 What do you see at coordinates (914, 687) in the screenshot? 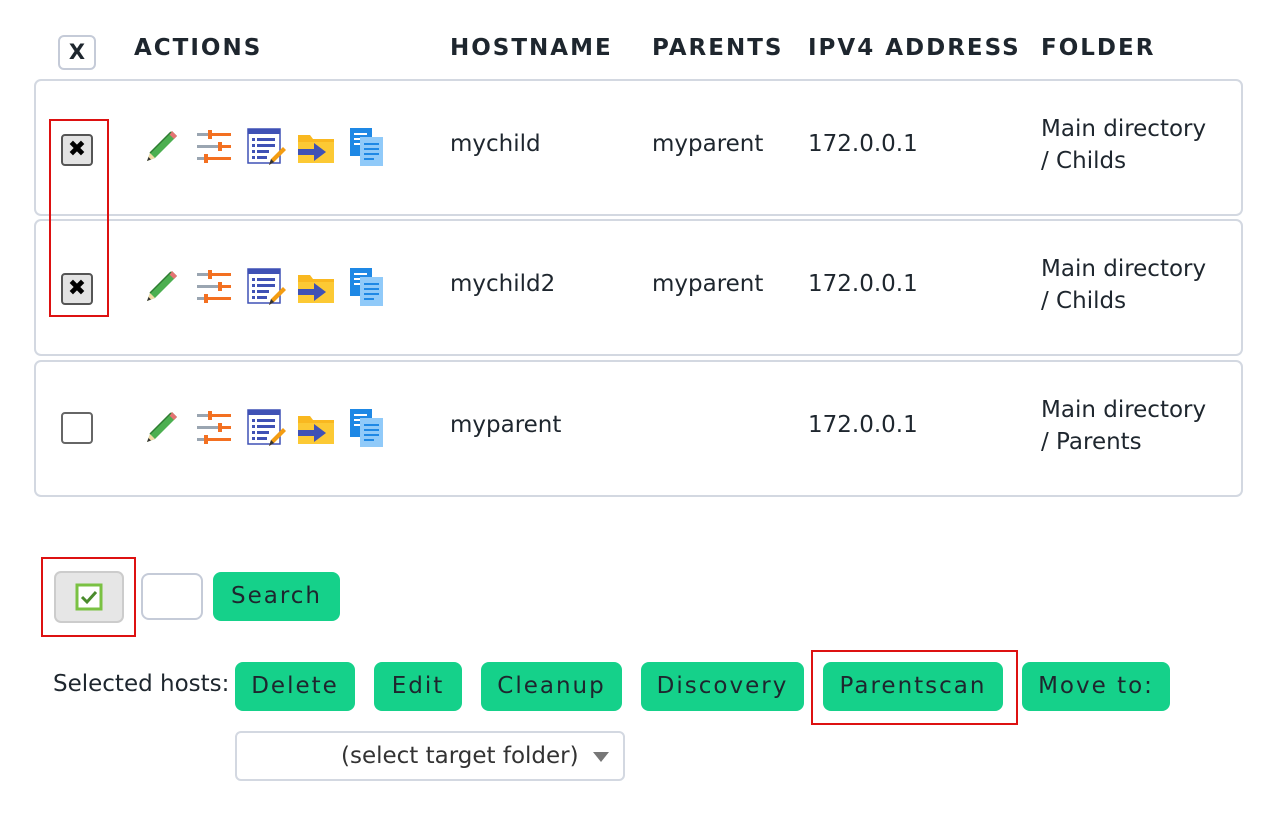
I see `highlight-parentscan` at bounding box center [914, 687].